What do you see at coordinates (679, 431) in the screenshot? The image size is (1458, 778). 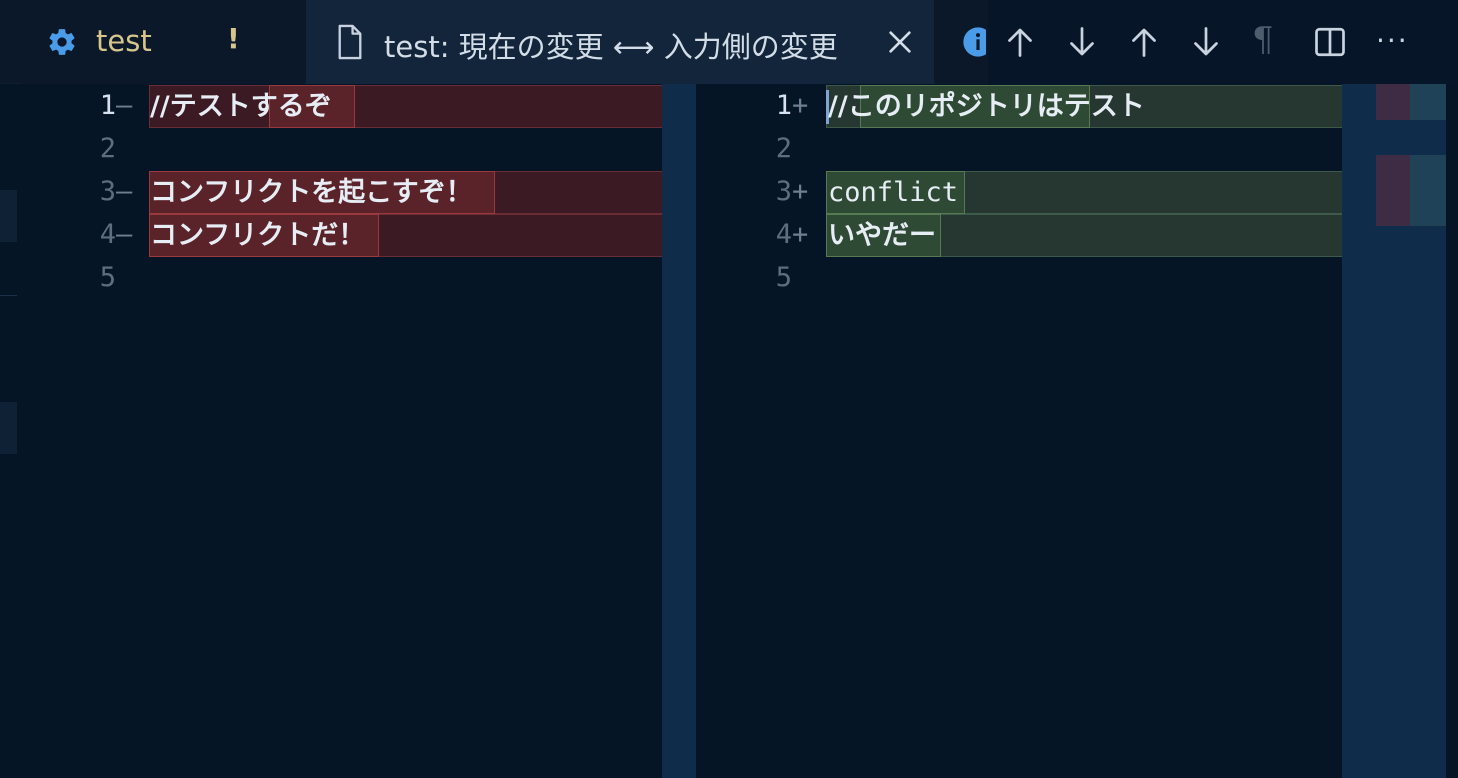 I see `overview-ruler` at bounding box center [679, 431].